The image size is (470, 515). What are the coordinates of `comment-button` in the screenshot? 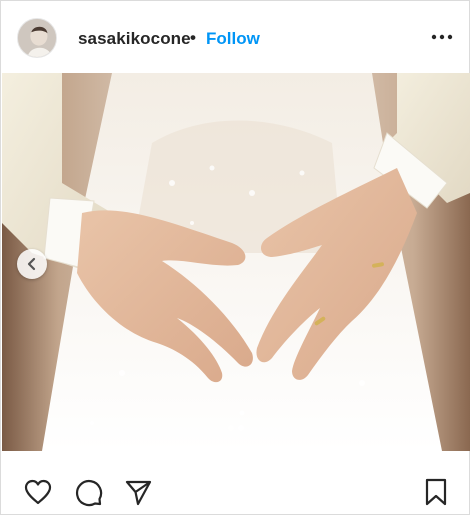 It's located at (88, 492).